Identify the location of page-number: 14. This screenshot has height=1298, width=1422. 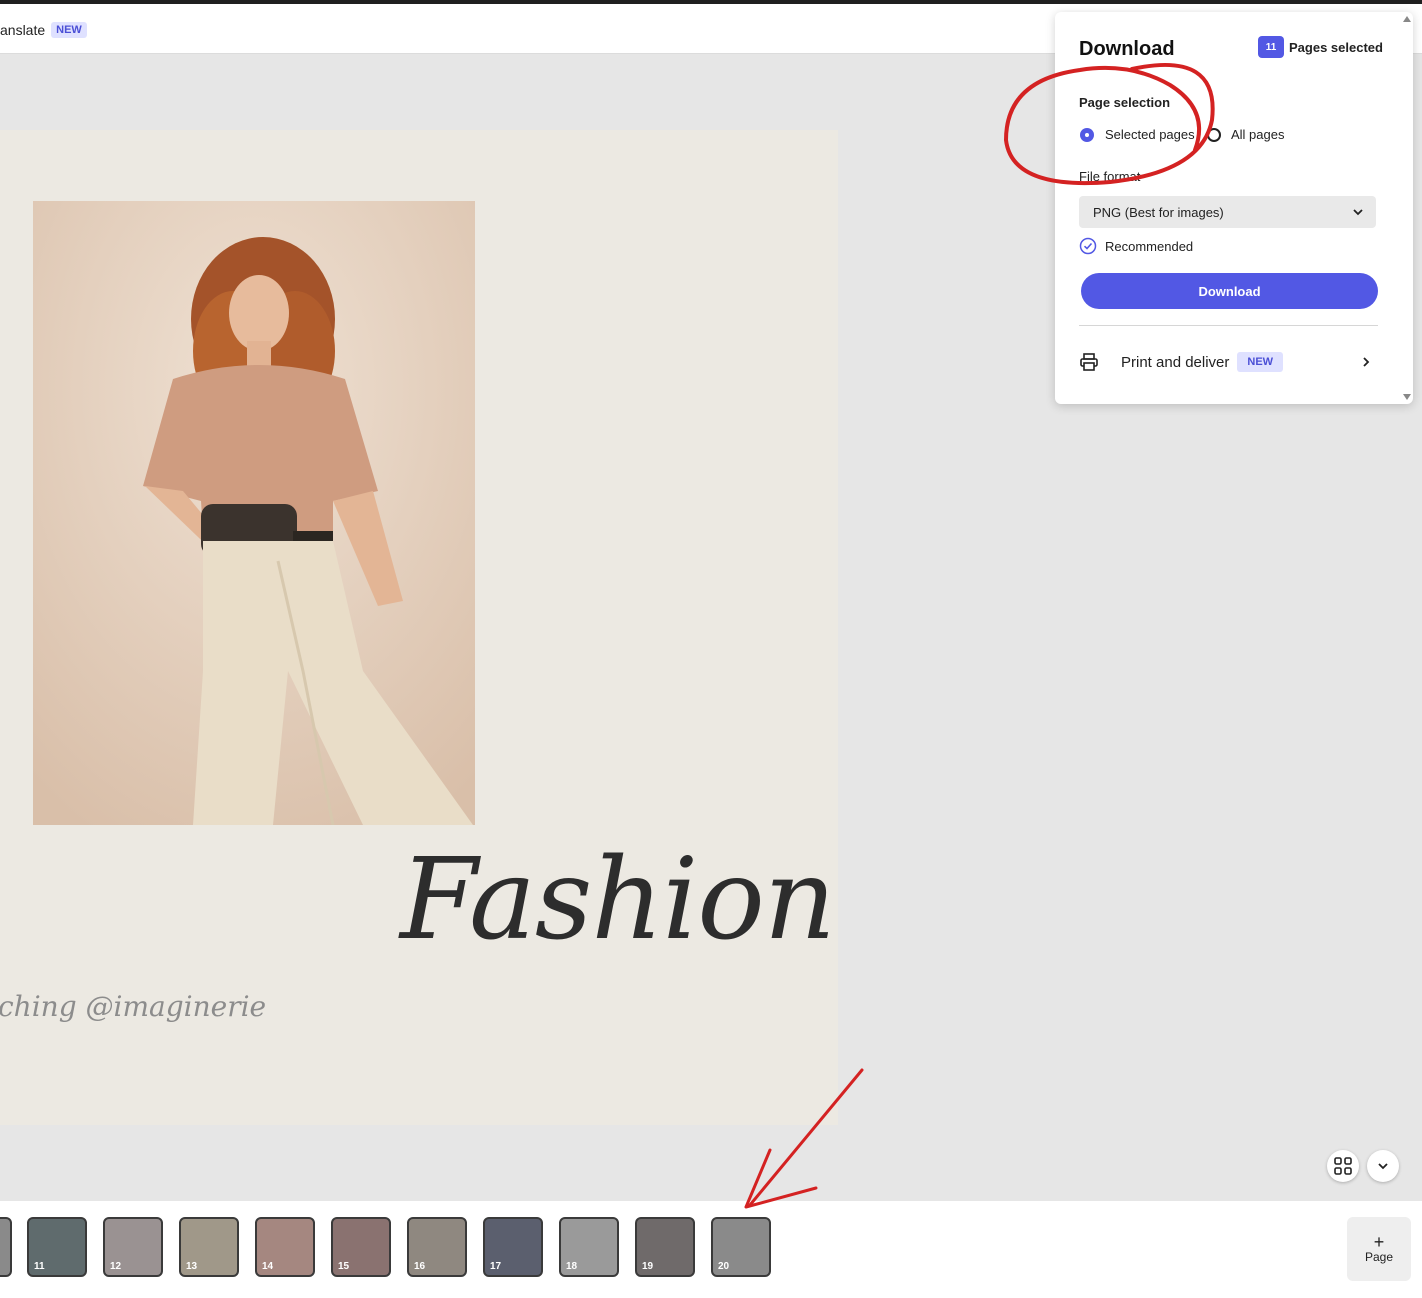
(268, 1266).